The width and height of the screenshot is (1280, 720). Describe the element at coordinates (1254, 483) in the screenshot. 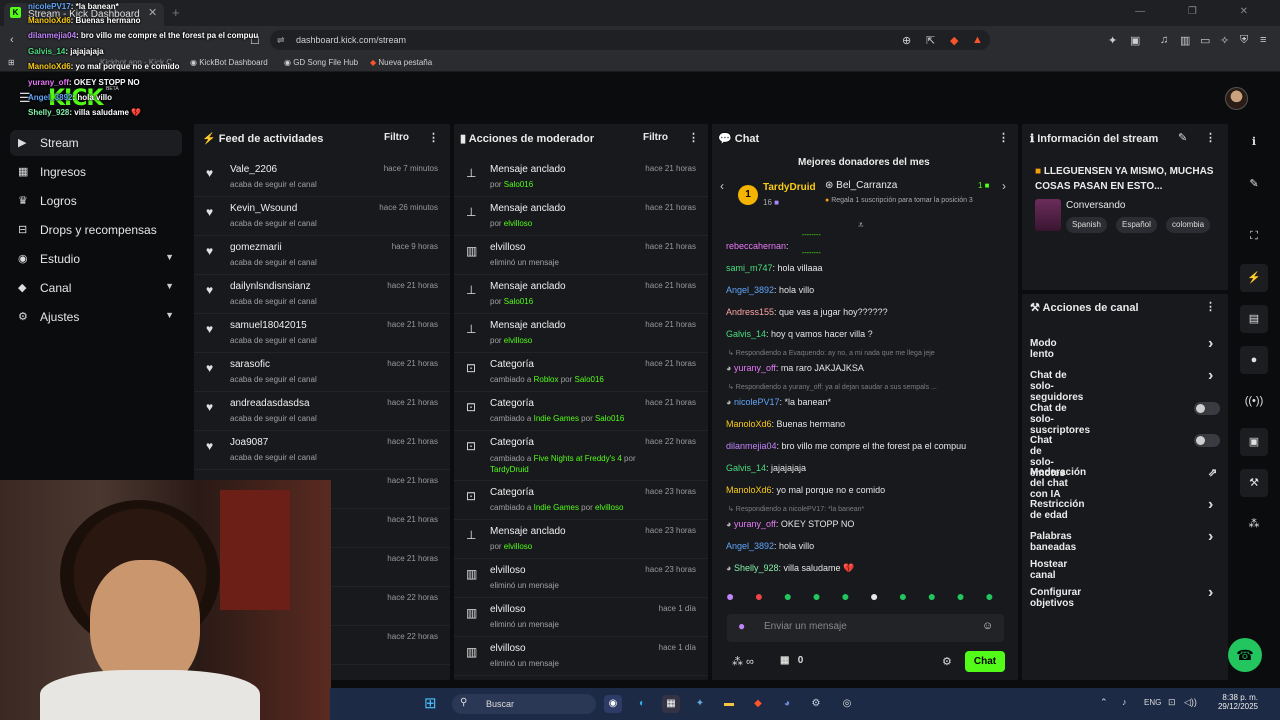

I see `wrench-icon: ⚒` at that location.